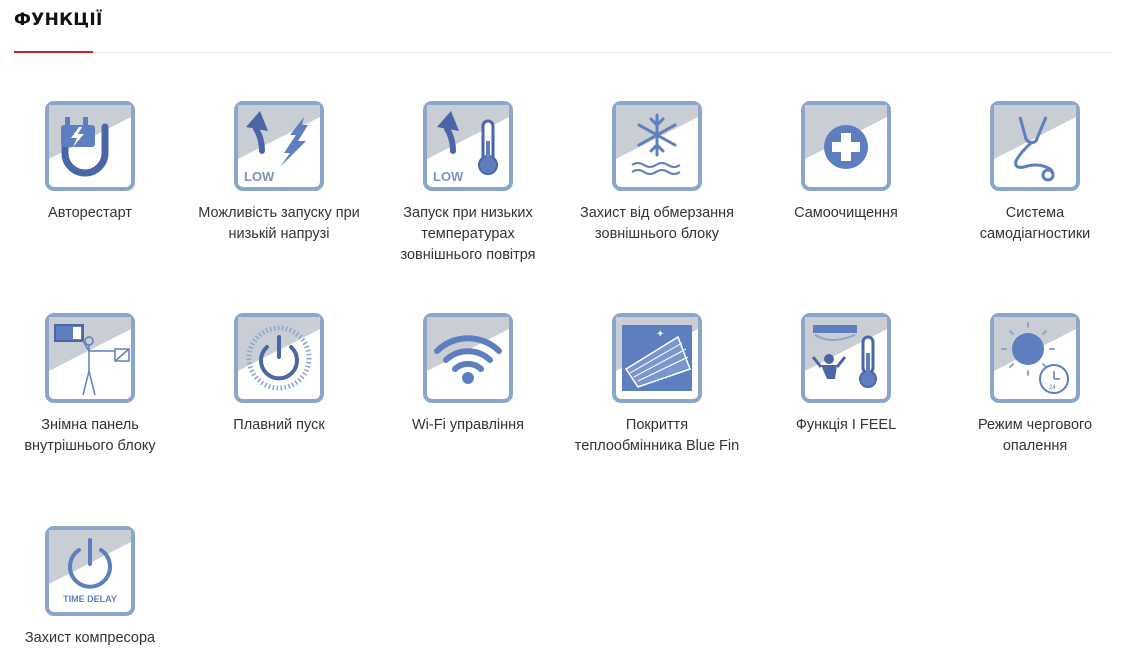  What do you see at coordinates (53, 52) in the screenshot?
I see `title-underline` at bounding box center [53, 52].